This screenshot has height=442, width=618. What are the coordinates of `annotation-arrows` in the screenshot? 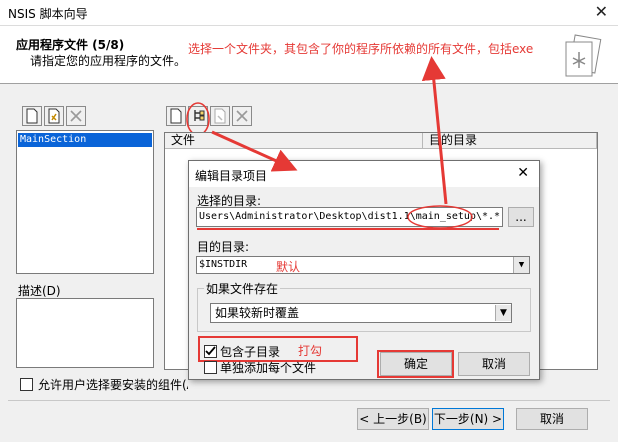 It's located at (329, 130).